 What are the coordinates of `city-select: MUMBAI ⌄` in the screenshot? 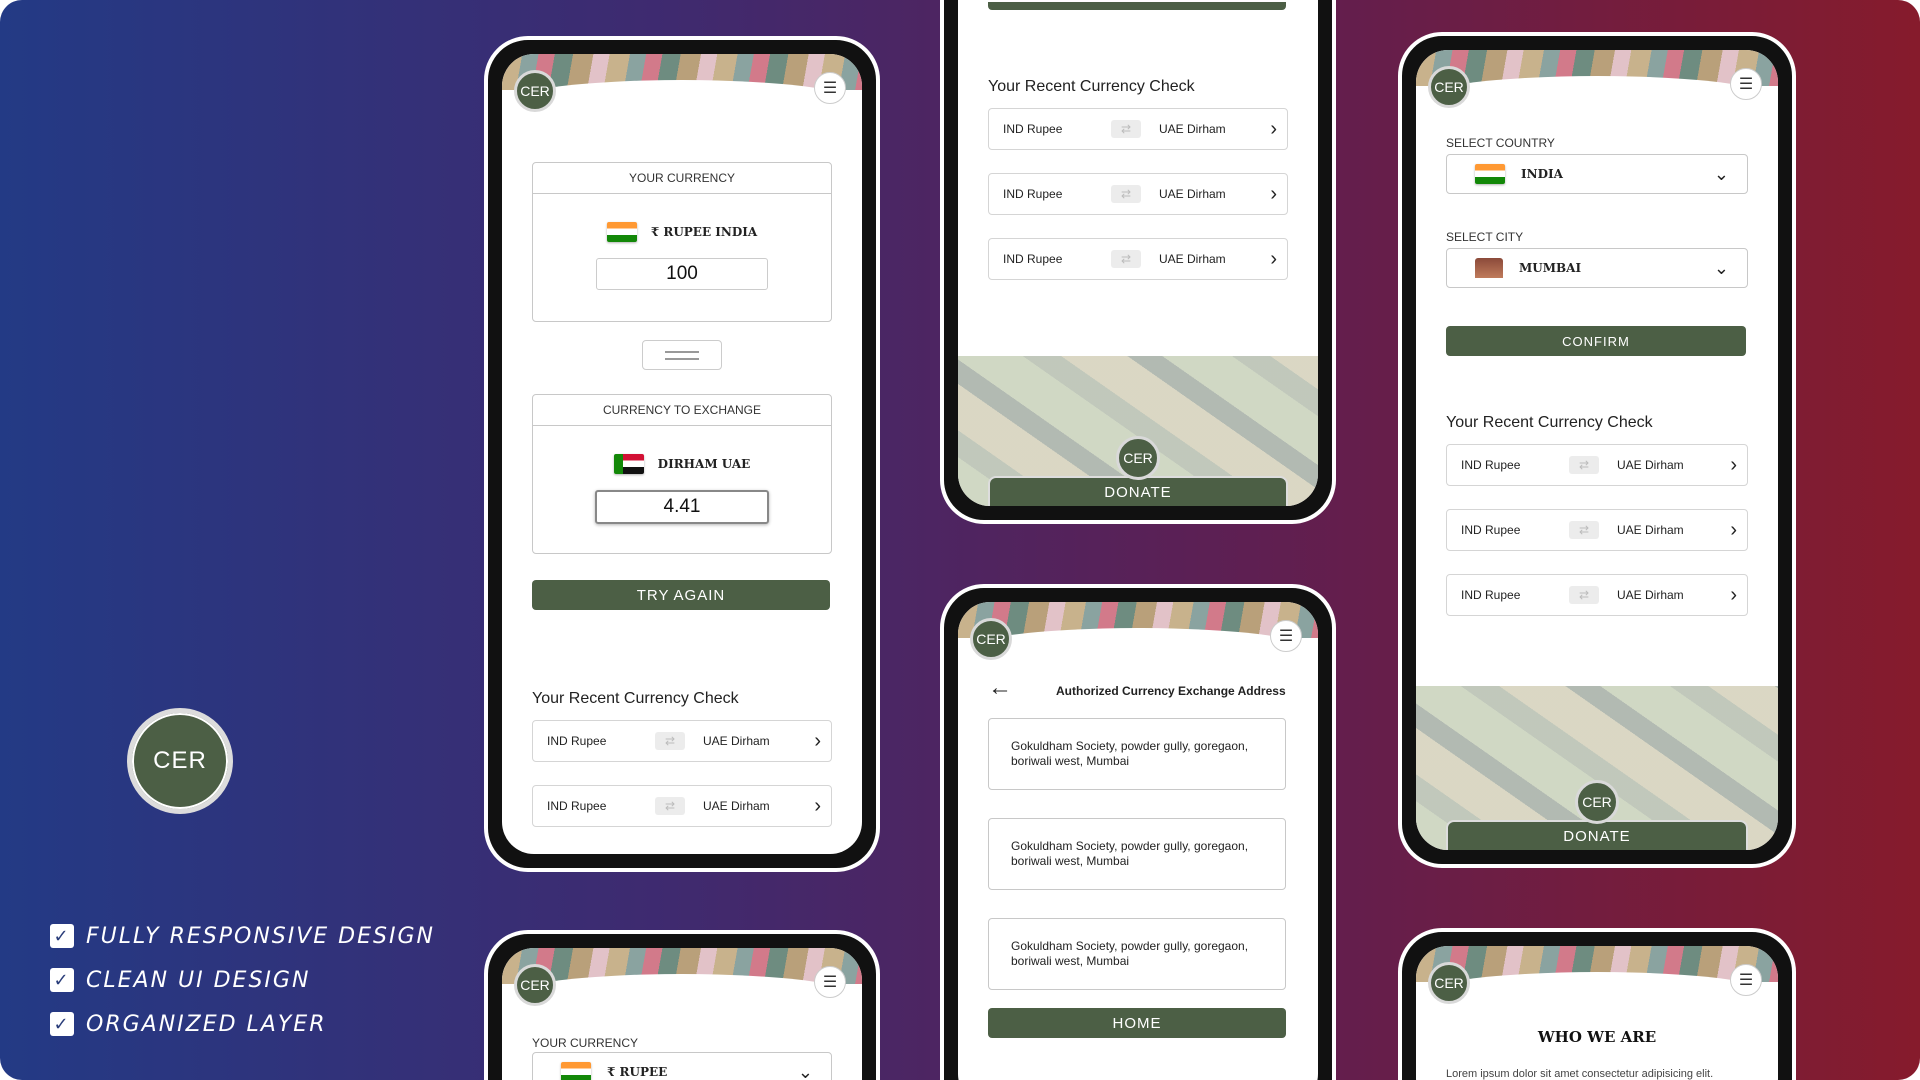 It's located at (1597, 268).